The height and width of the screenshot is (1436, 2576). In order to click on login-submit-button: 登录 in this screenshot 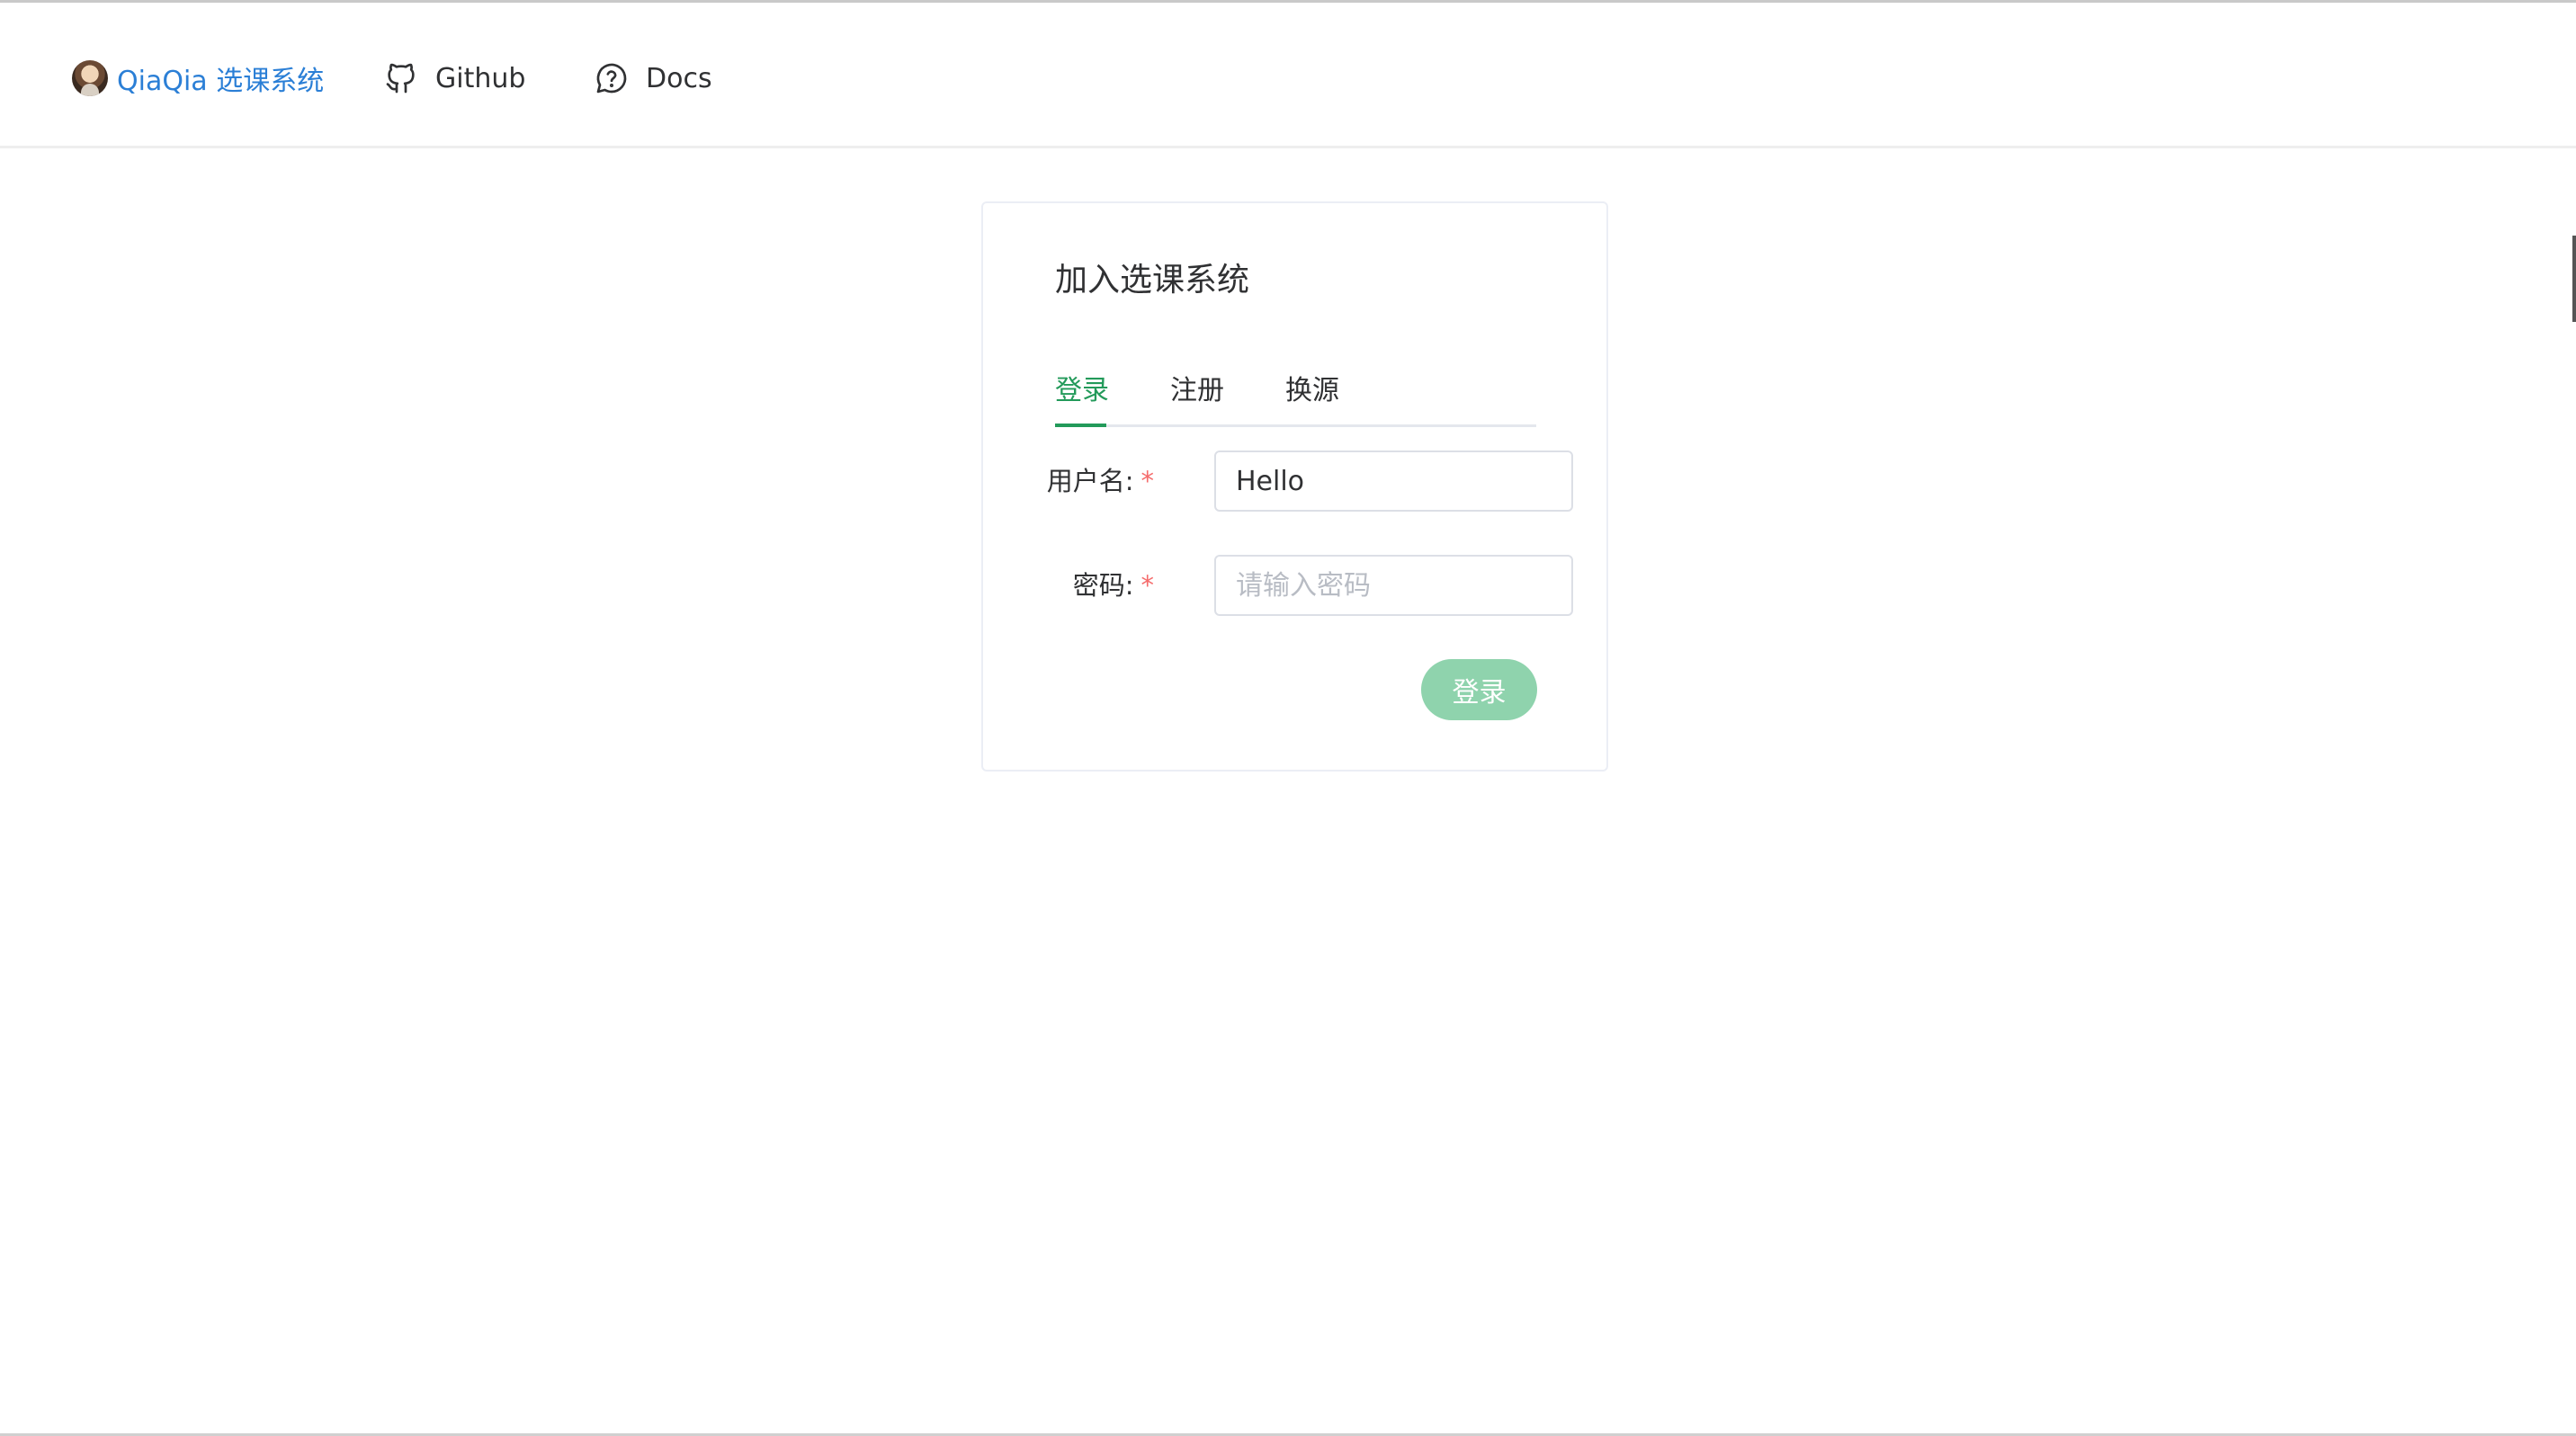, I will do `click(1479, 689)`.